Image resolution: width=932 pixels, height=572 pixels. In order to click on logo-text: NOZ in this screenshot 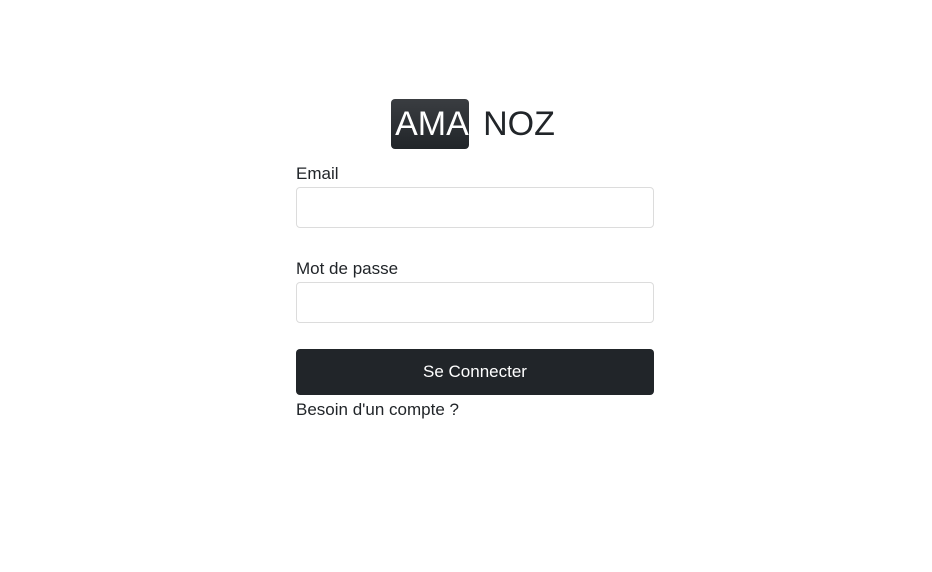, I will do `click(519, 123)`.